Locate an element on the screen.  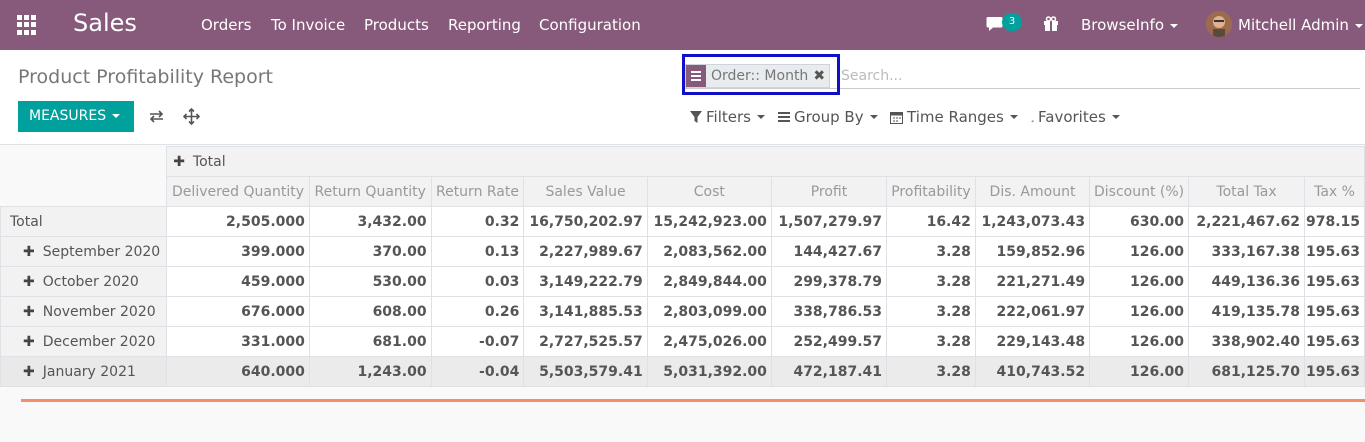
row-label: November 2020 is located at coordinates (99, 311).